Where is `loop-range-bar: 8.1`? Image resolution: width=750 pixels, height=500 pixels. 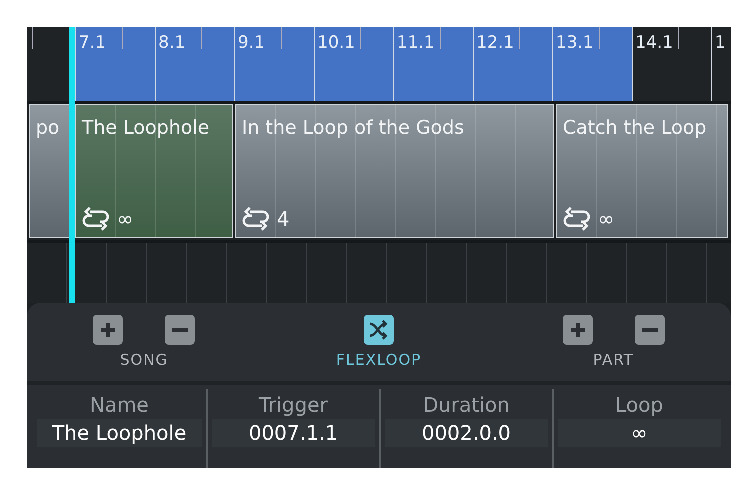 loop-range-bar: 8.1 is located at coordinates (194, 64).